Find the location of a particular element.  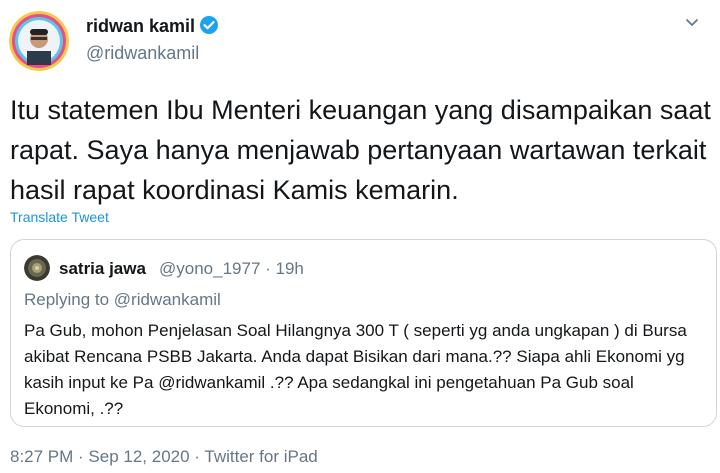

quoted-handle: @yono_1977 is located at coordinates (209, 268).